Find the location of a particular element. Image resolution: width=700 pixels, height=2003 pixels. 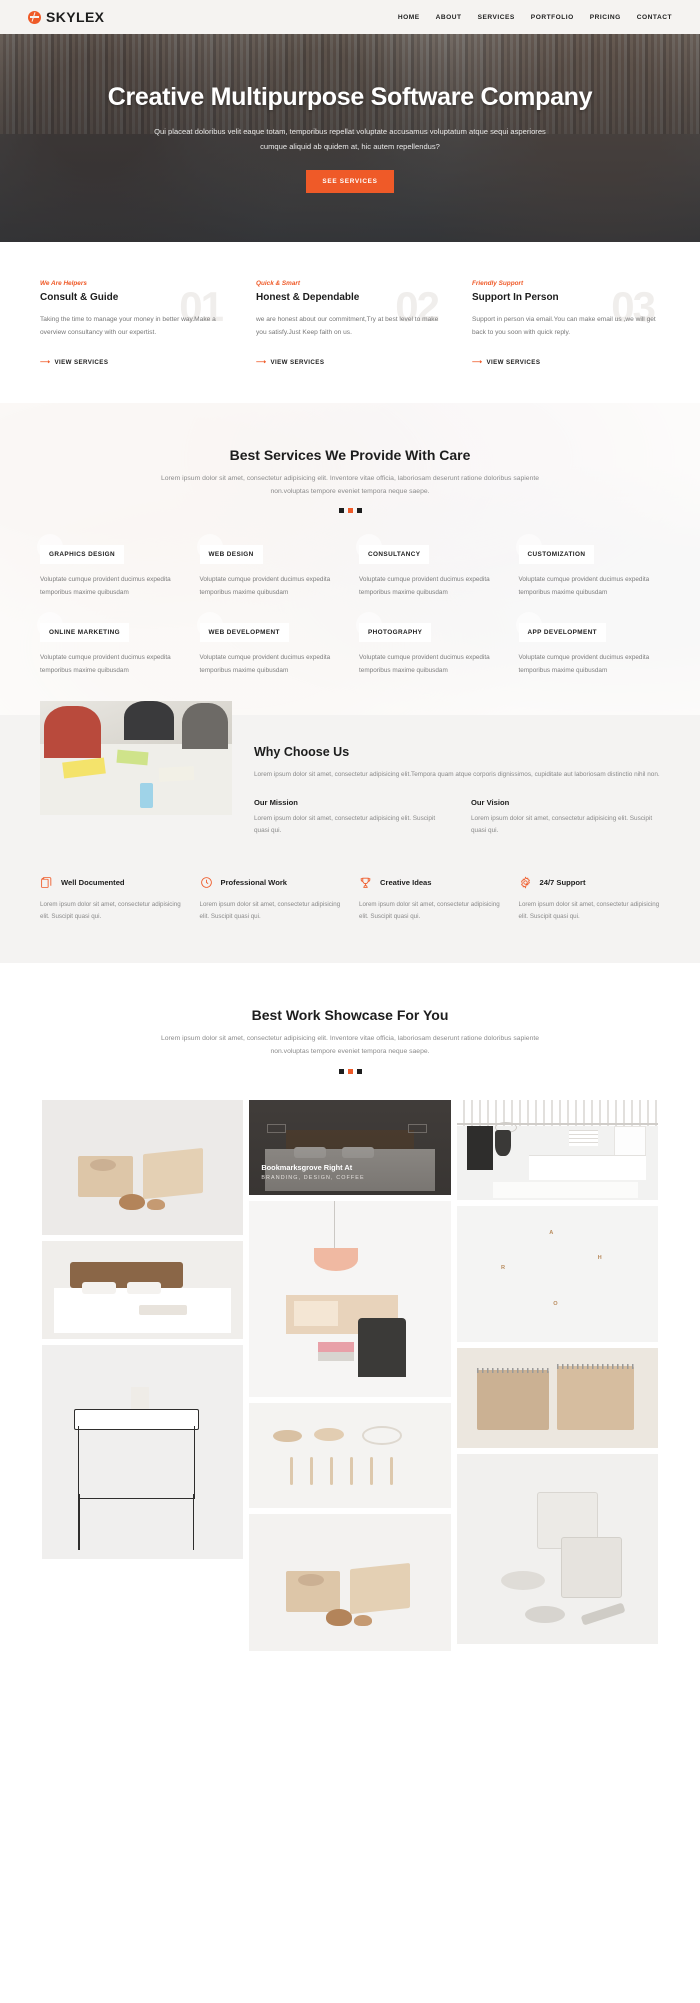

documents-icon is located at coordinates (46, 882).